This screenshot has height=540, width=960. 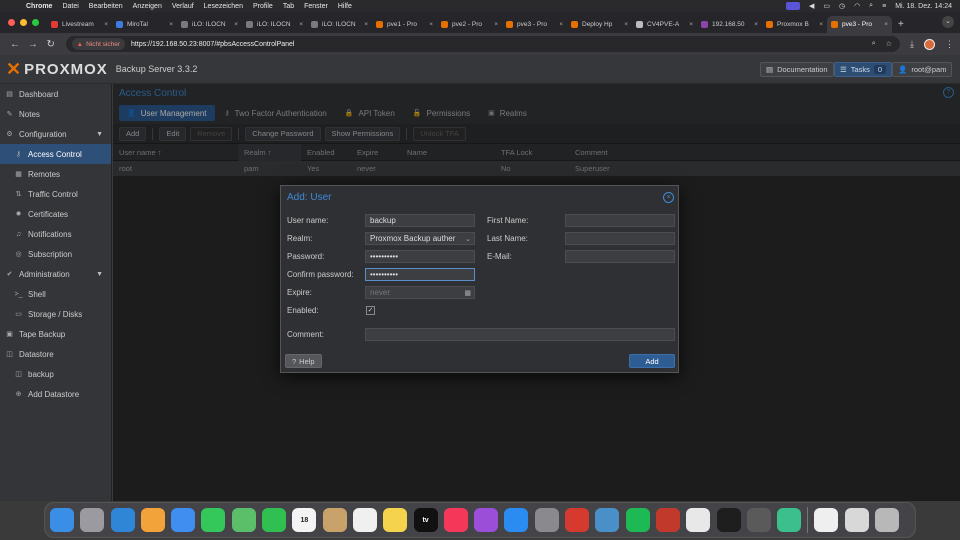 What do you see at coordinates (39, 6) in the screenshot?
I see `menu-app-chrome: Chrome` at bounding box center [39, 6].